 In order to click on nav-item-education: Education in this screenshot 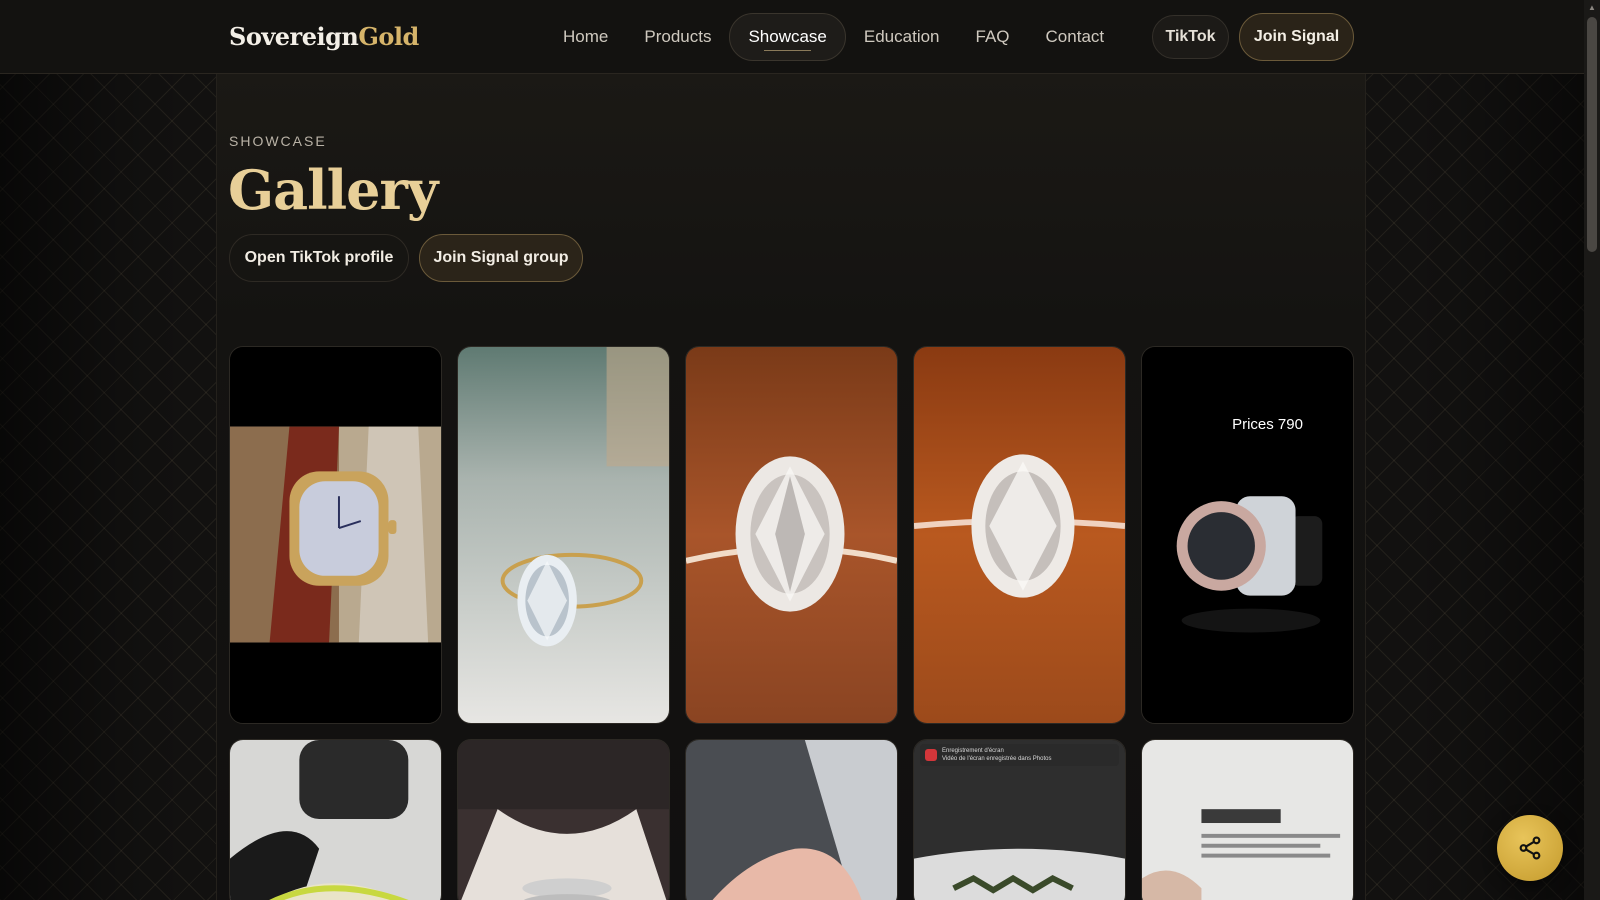, I will do `click(902, 37)`.